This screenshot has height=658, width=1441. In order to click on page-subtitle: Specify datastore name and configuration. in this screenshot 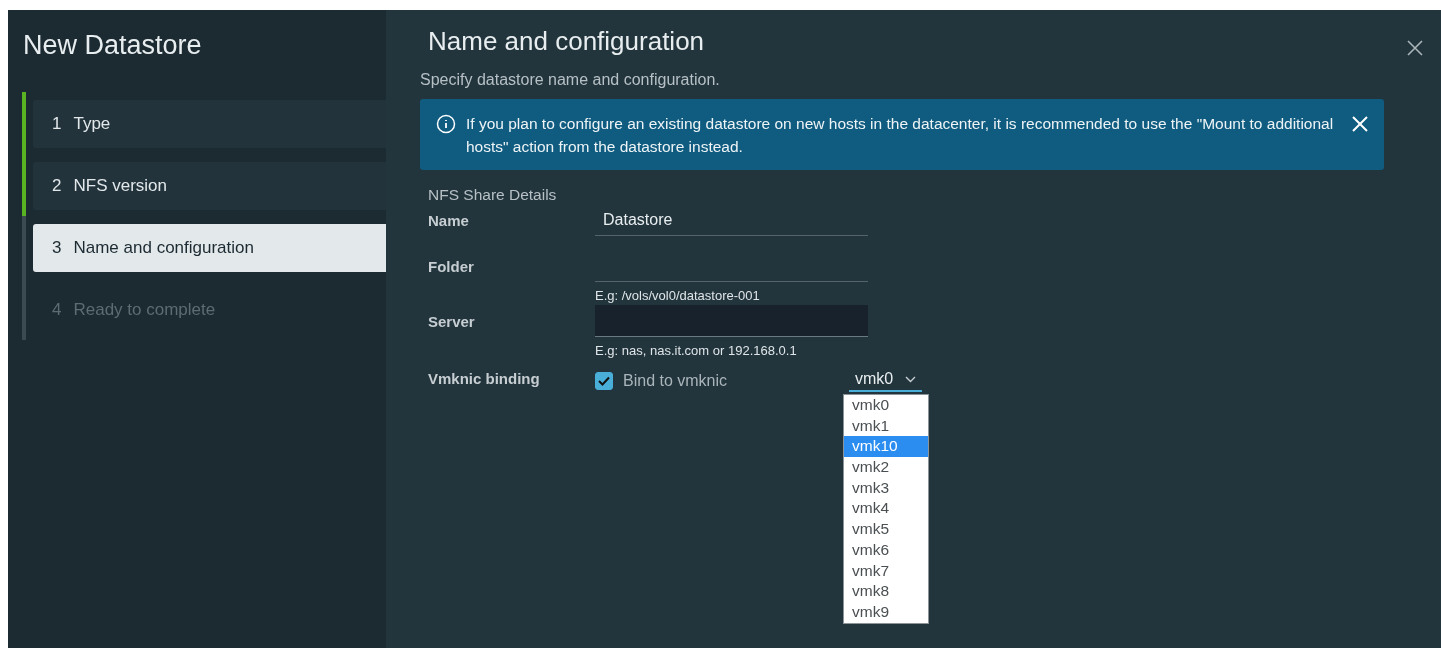, I will do `click(570, 80)`.